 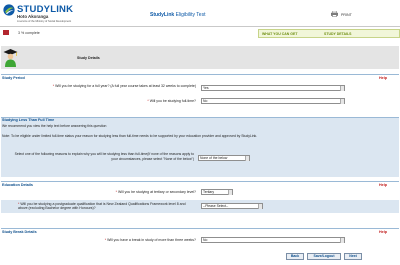 What do you see at coordinates (334, 14) in the screenshot?
I see `printer-icon` at bounding box center [334, 14].